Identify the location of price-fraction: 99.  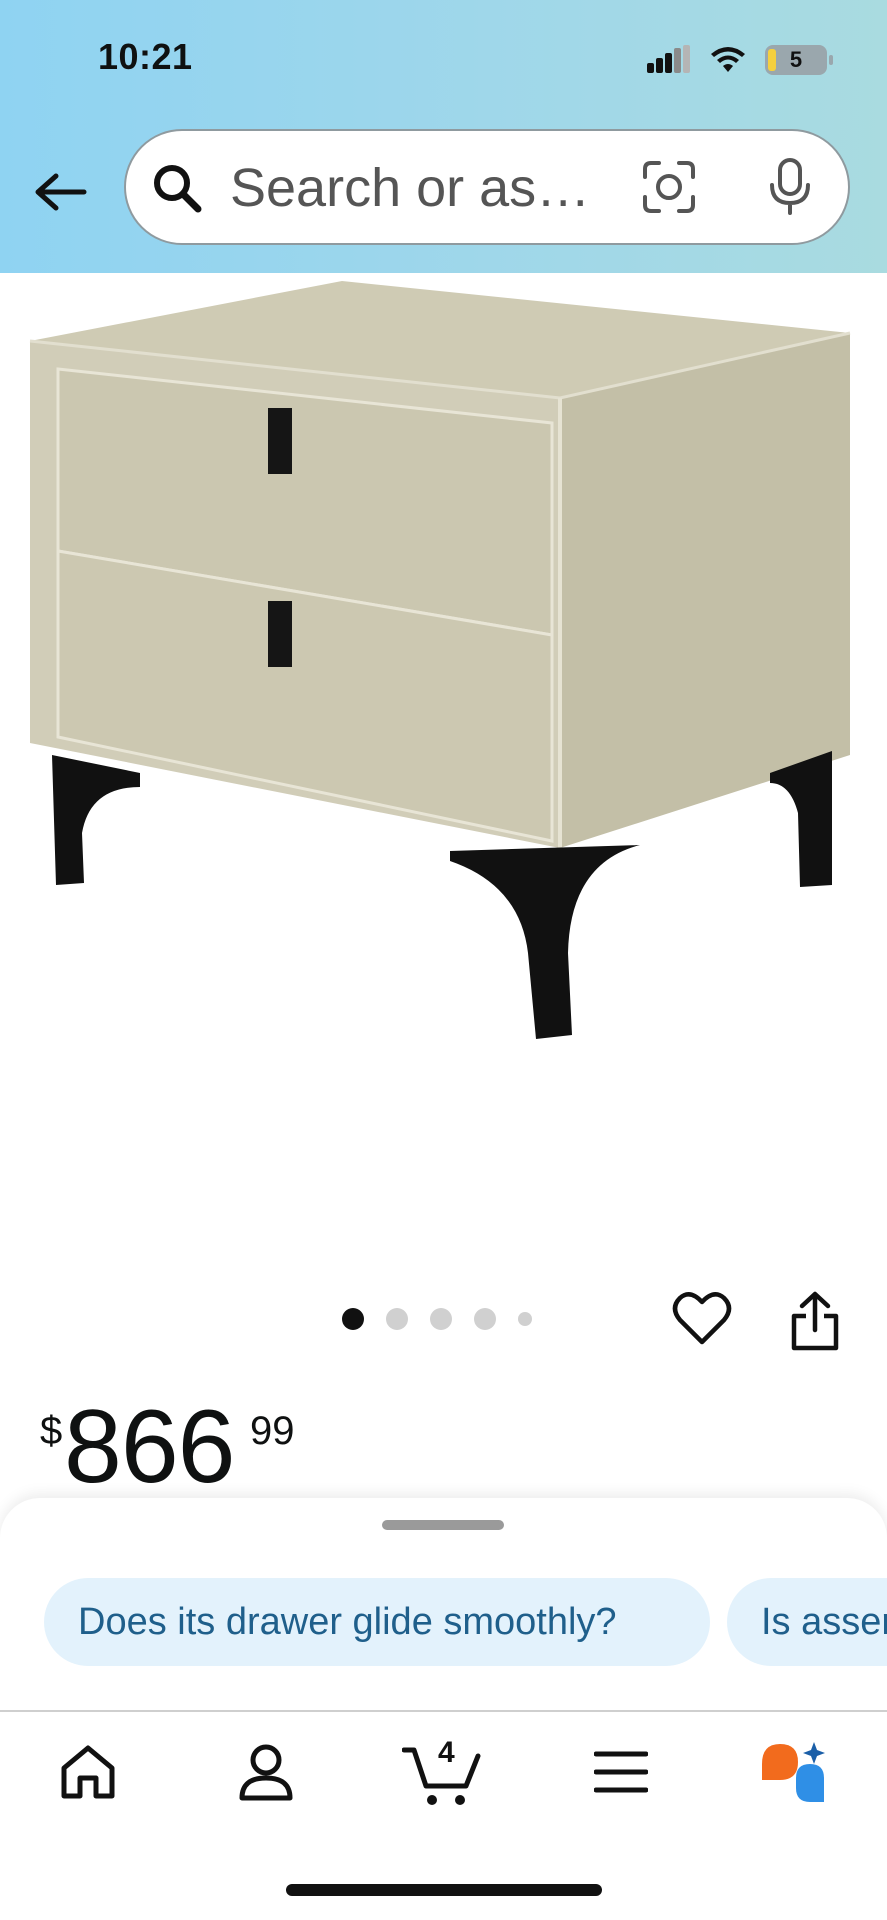
(272, 1431).